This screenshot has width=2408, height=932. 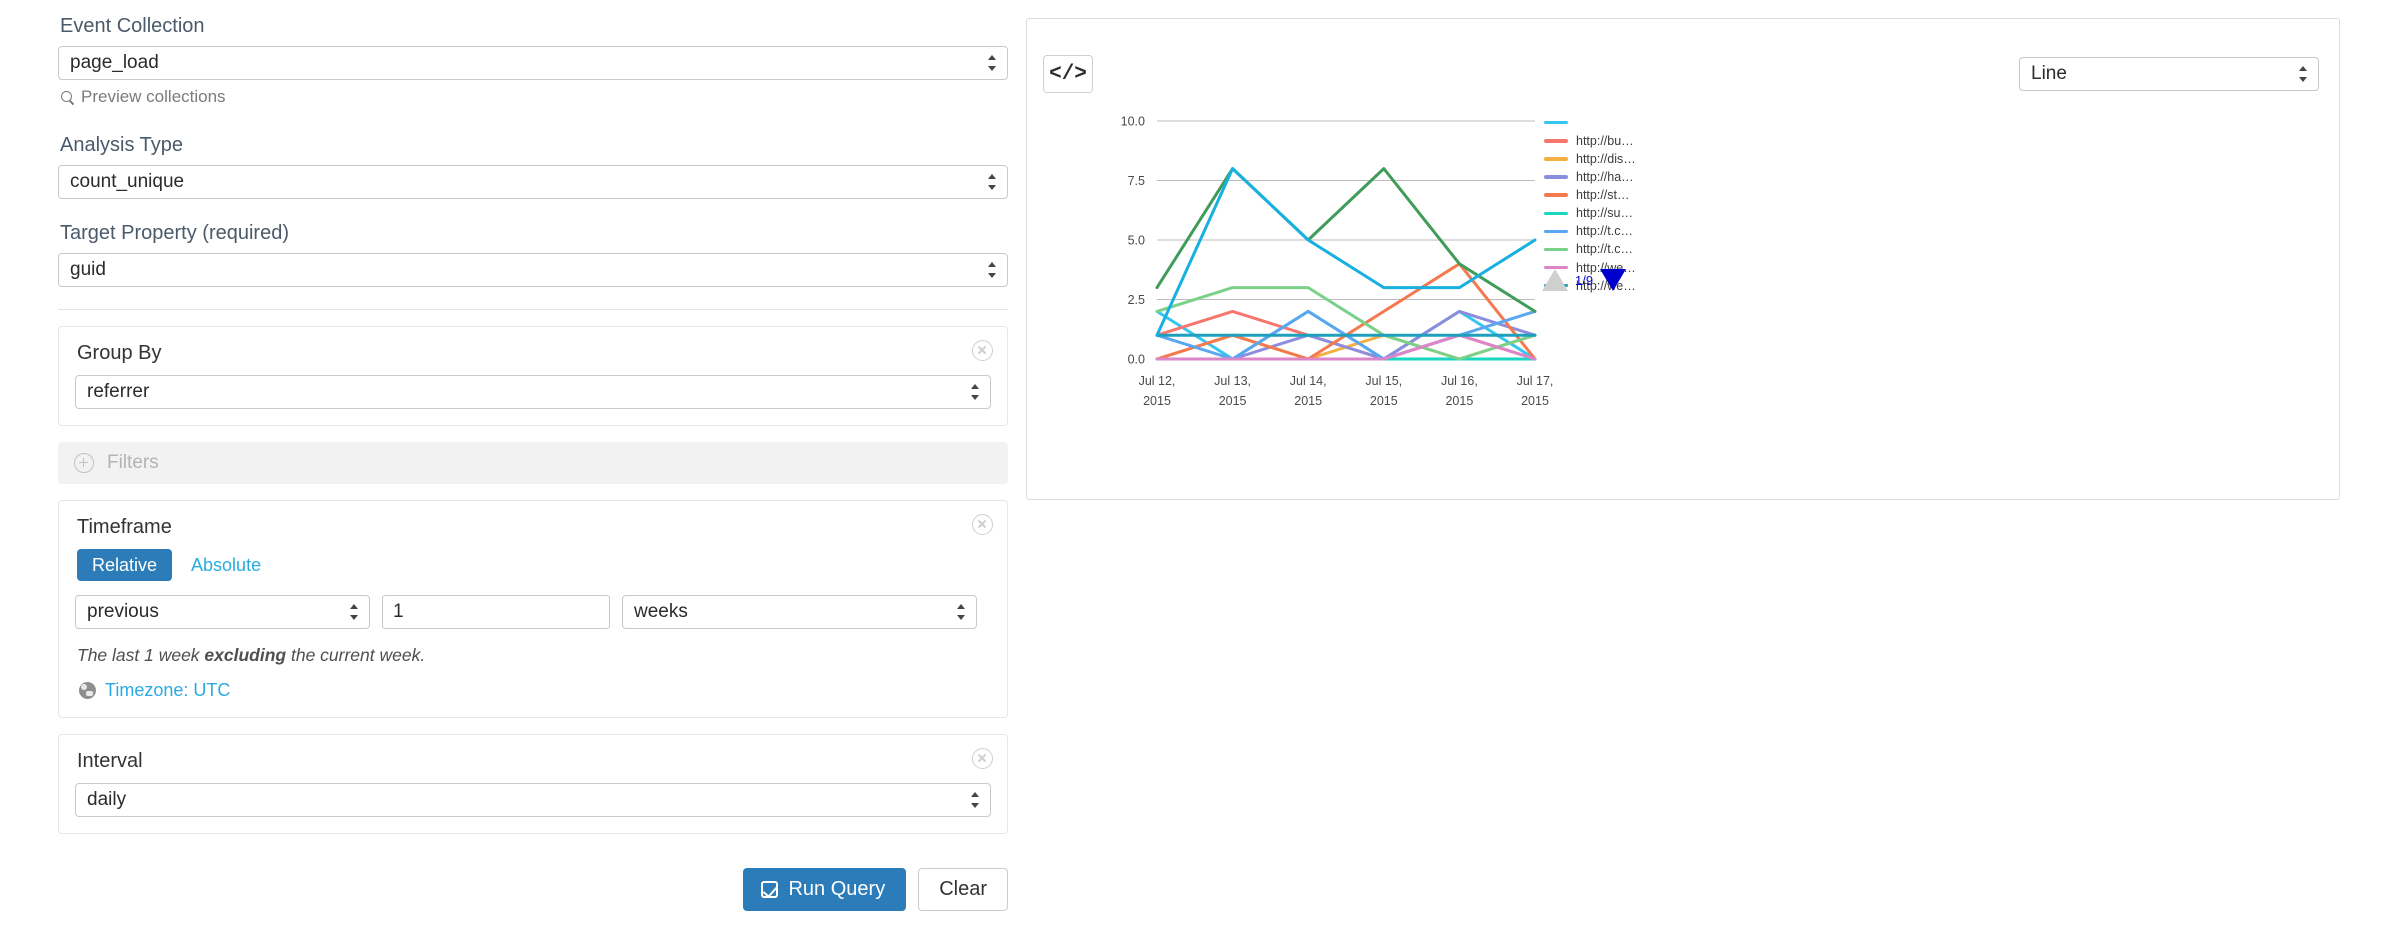 What do you see at coordinates (837, 889) in the screenshot?
I see `run-query-label: Run Query` at bounding box center [837, 889].